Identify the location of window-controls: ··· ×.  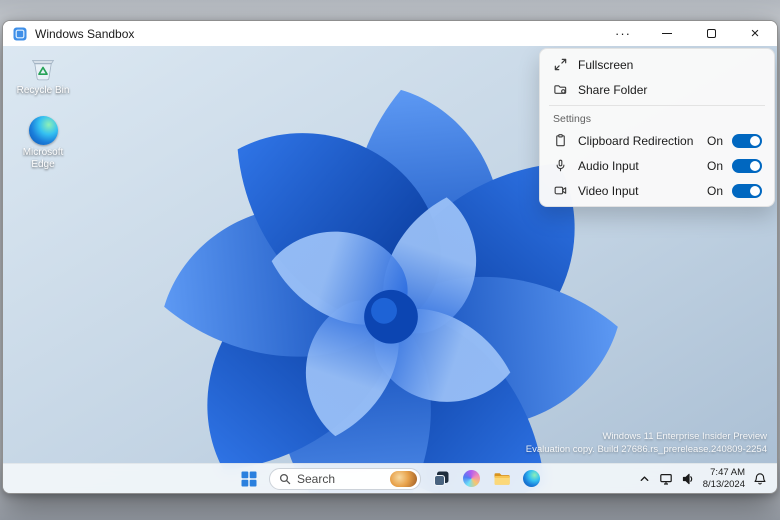
(689, 33).